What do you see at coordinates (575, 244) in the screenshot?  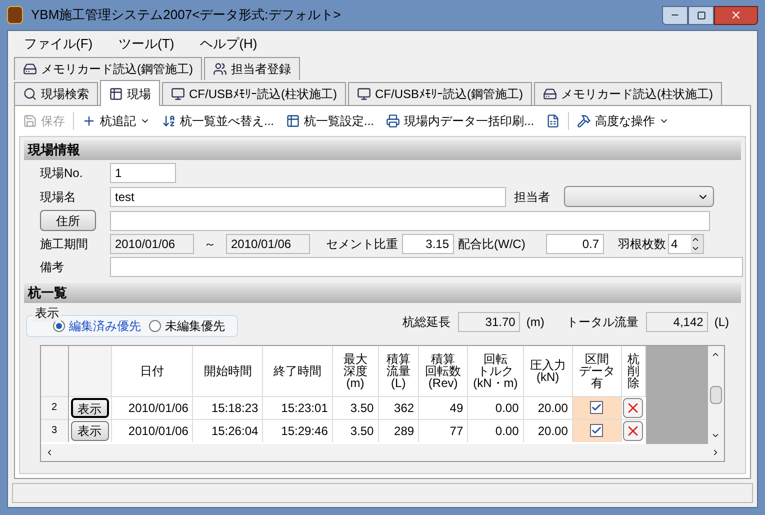 I see `ratio-field: 0.7` at bounding box center [575, 244].